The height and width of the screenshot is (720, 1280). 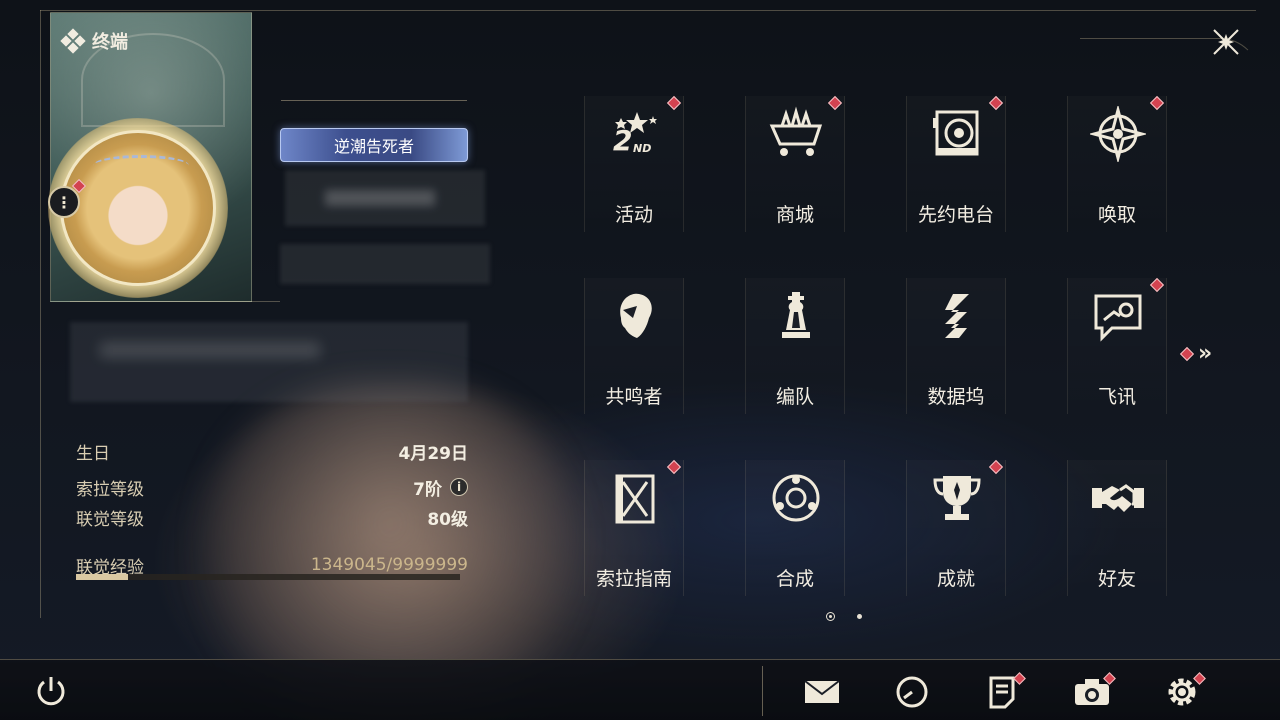 I want to click on page-dot-active, so click(x=830, y=616).